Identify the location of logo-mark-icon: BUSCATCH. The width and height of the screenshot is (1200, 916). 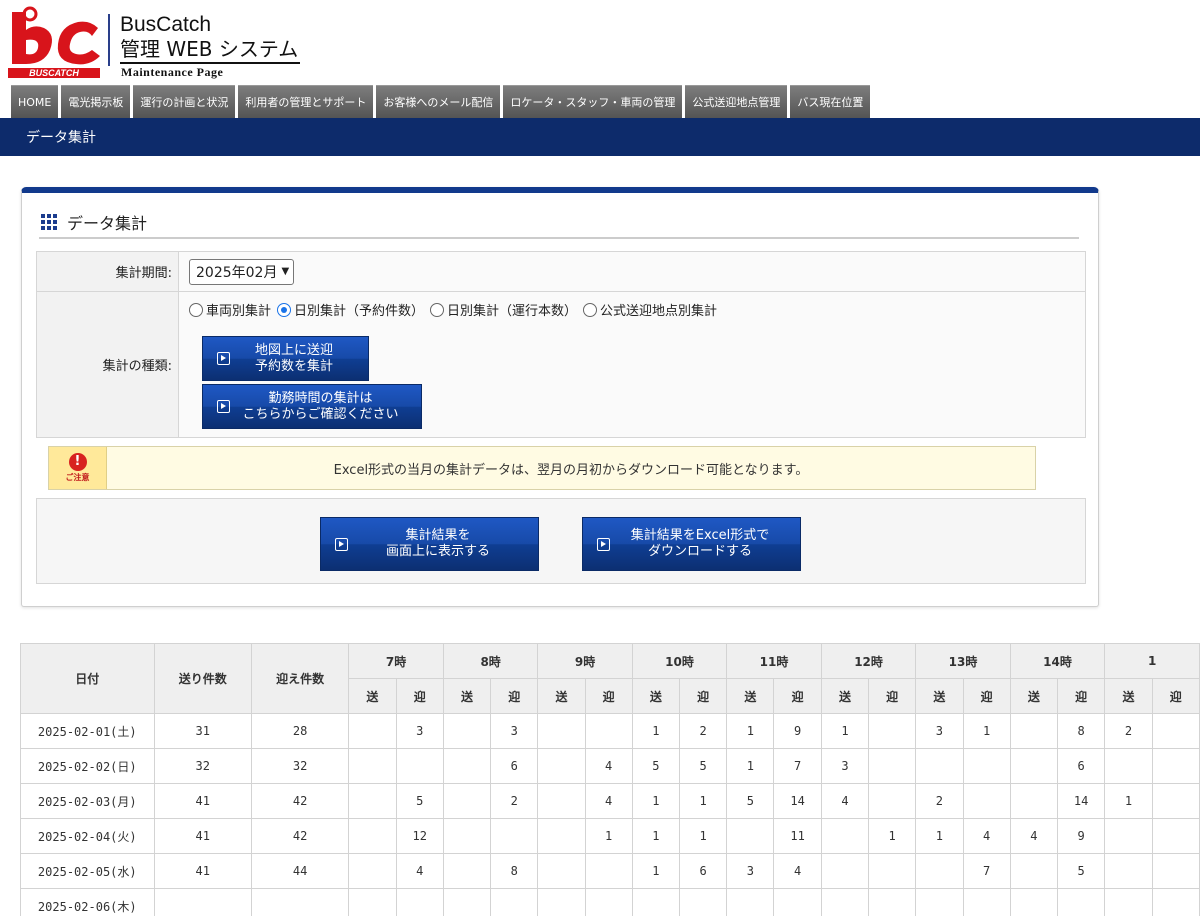
(54, 42).